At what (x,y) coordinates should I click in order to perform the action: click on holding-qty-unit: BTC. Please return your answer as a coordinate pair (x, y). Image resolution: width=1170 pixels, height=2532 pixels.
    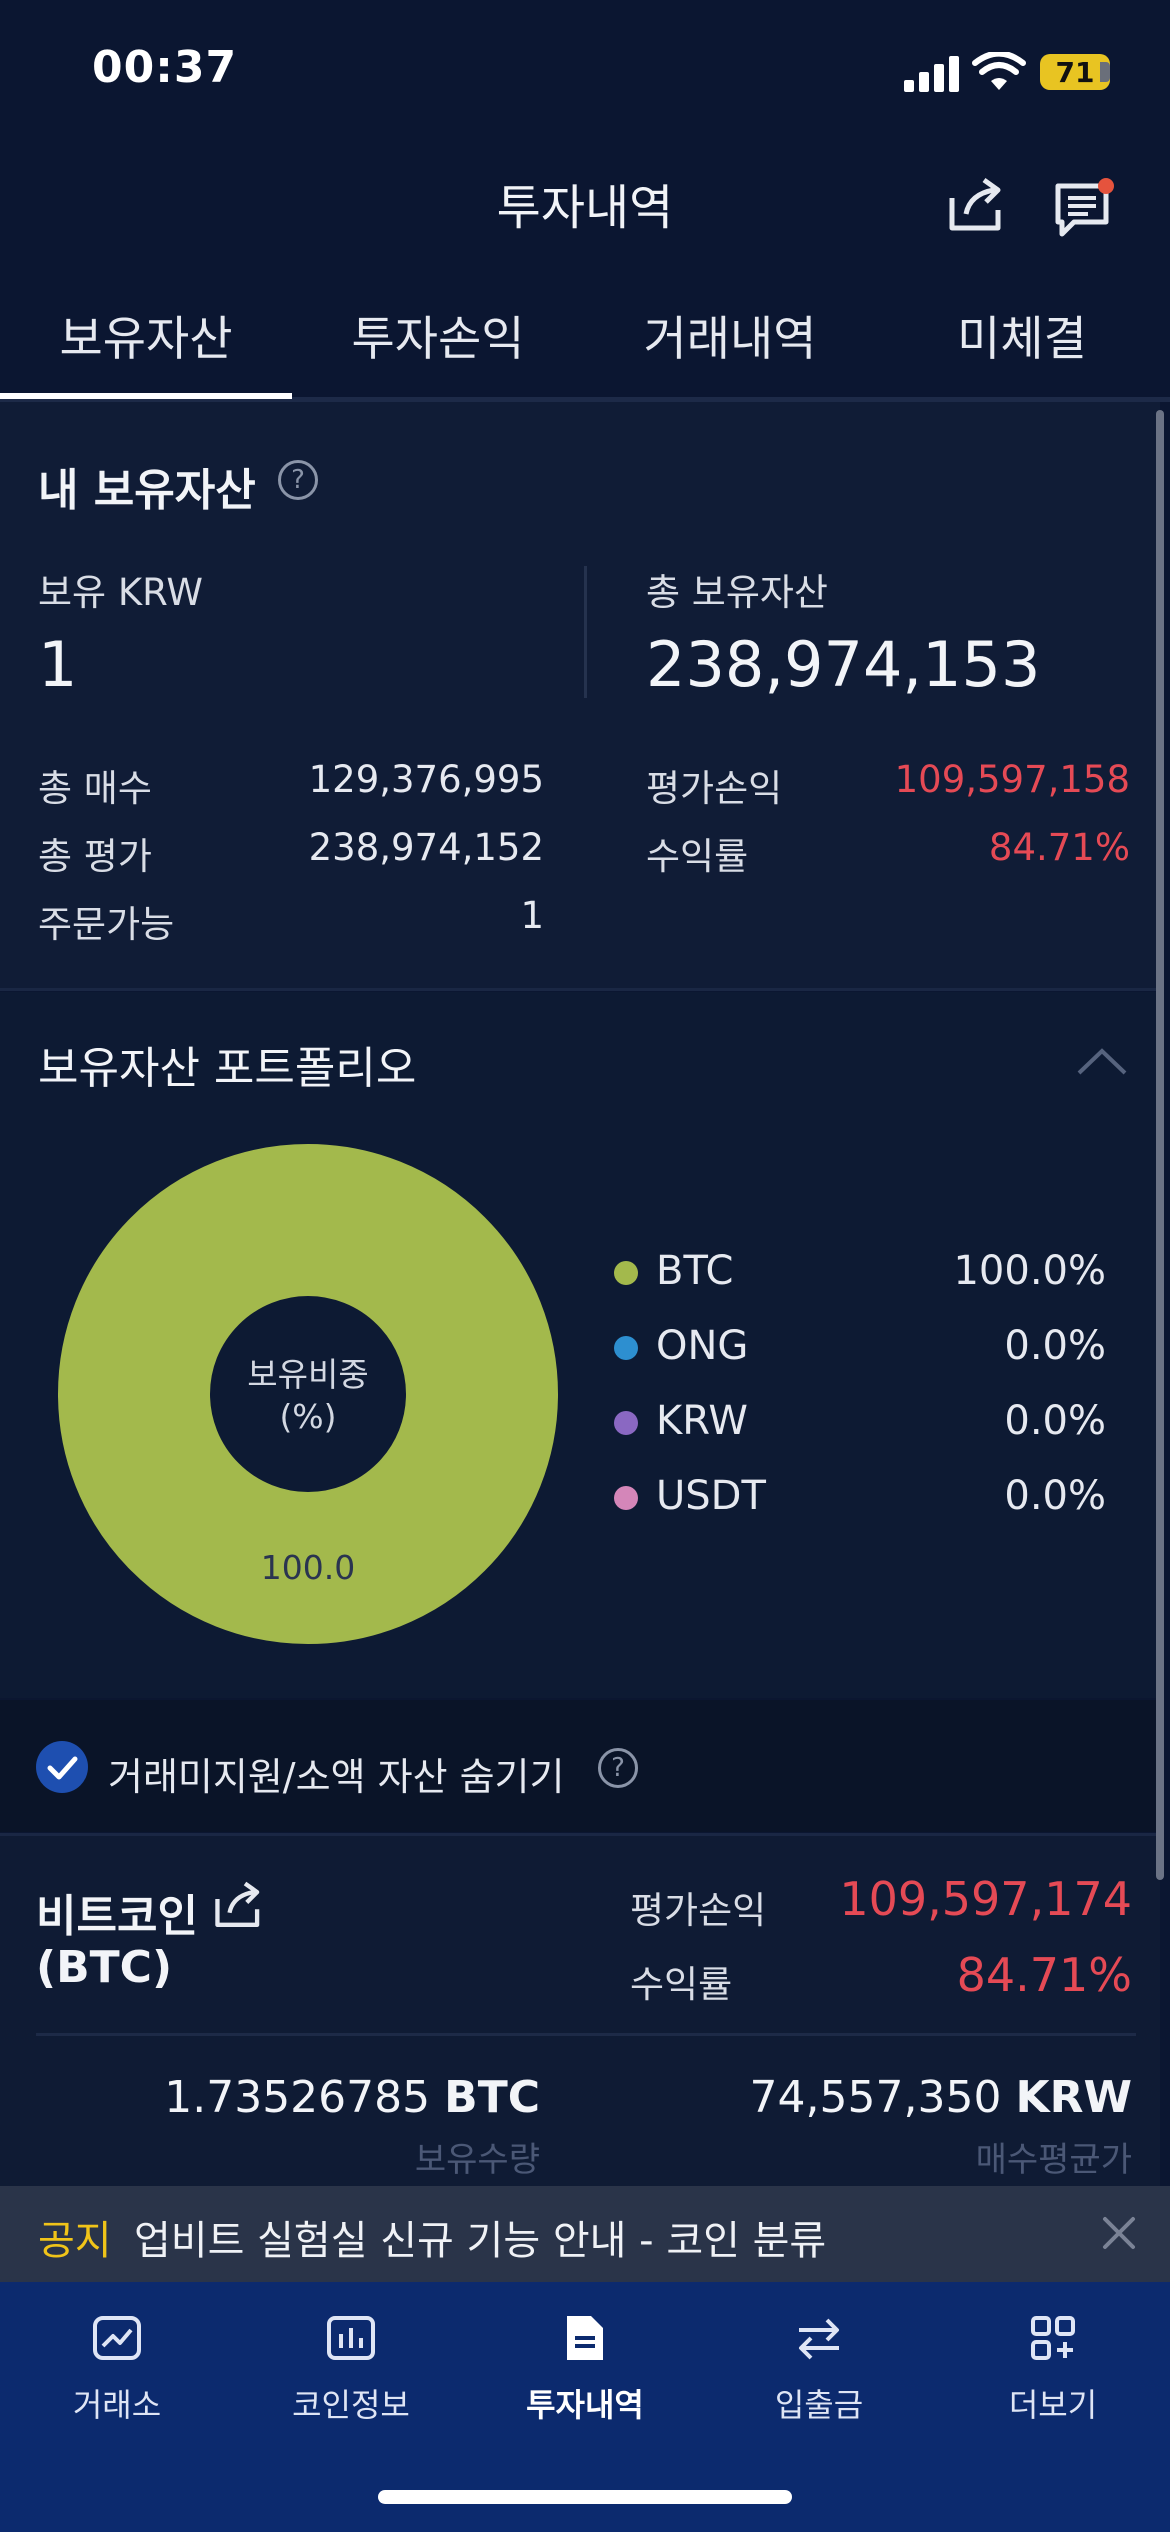
    Looking at the image, I should click on (492, 2097).